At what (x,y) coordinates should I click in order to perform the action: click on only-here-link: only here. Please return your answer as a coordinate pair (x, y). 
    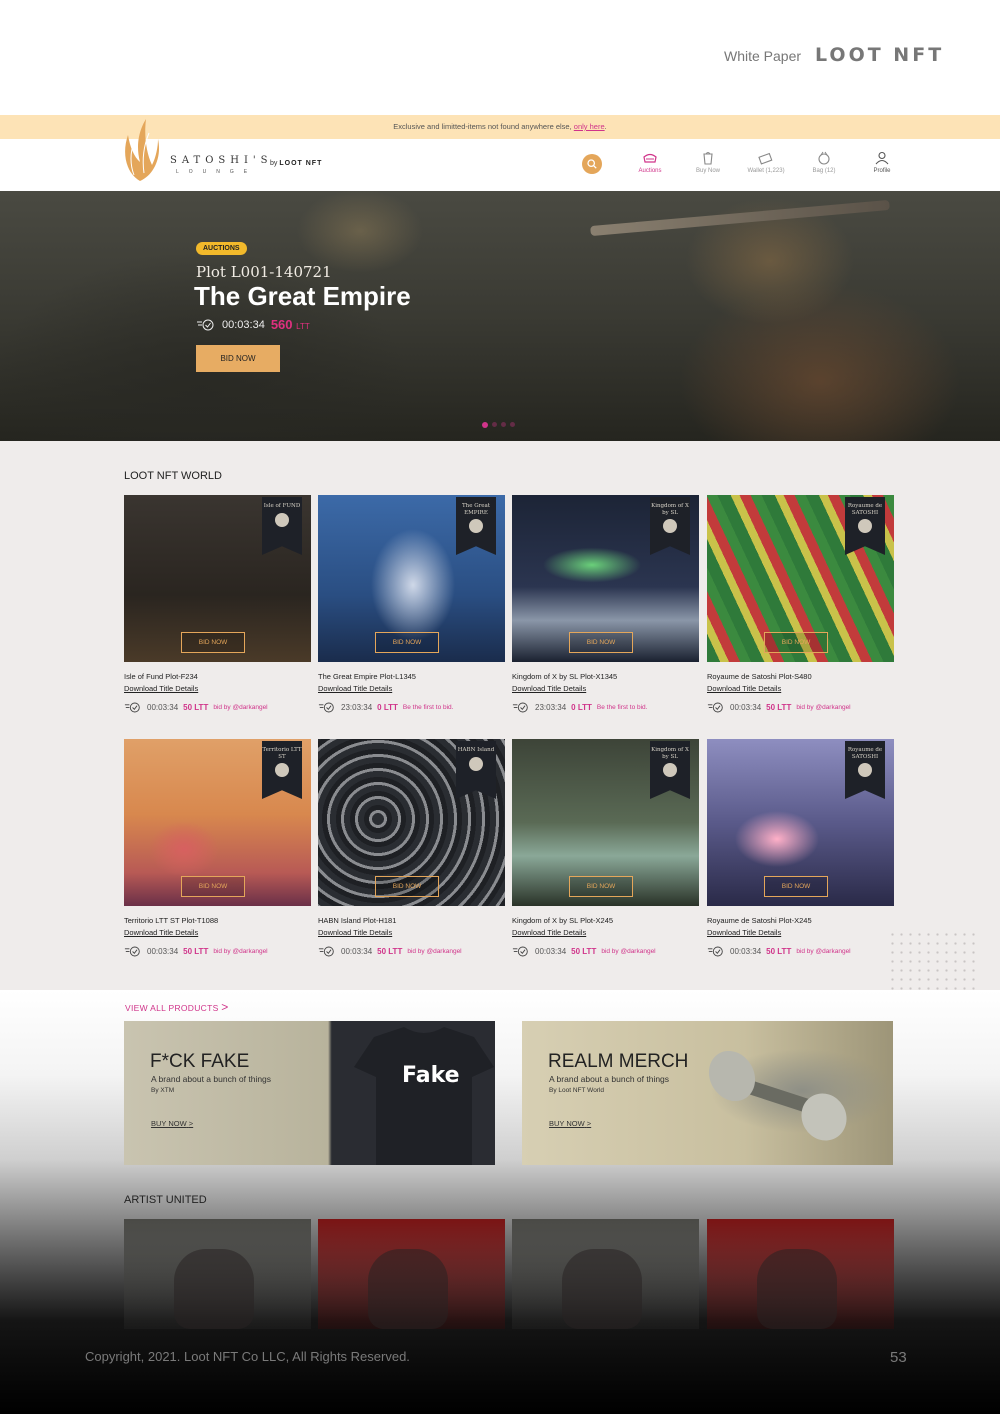
    Looking at the image, I should click on (589, 126).